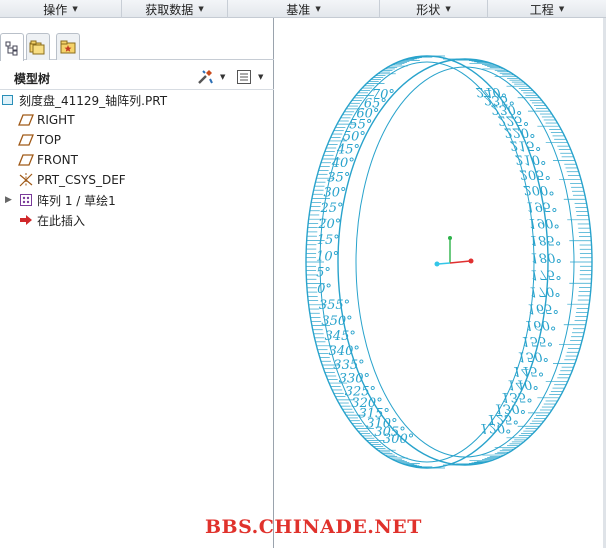 The height and width of the screenshot is (548, 606). I want to click on dial-degree-label: 170°, so click(544, 291).